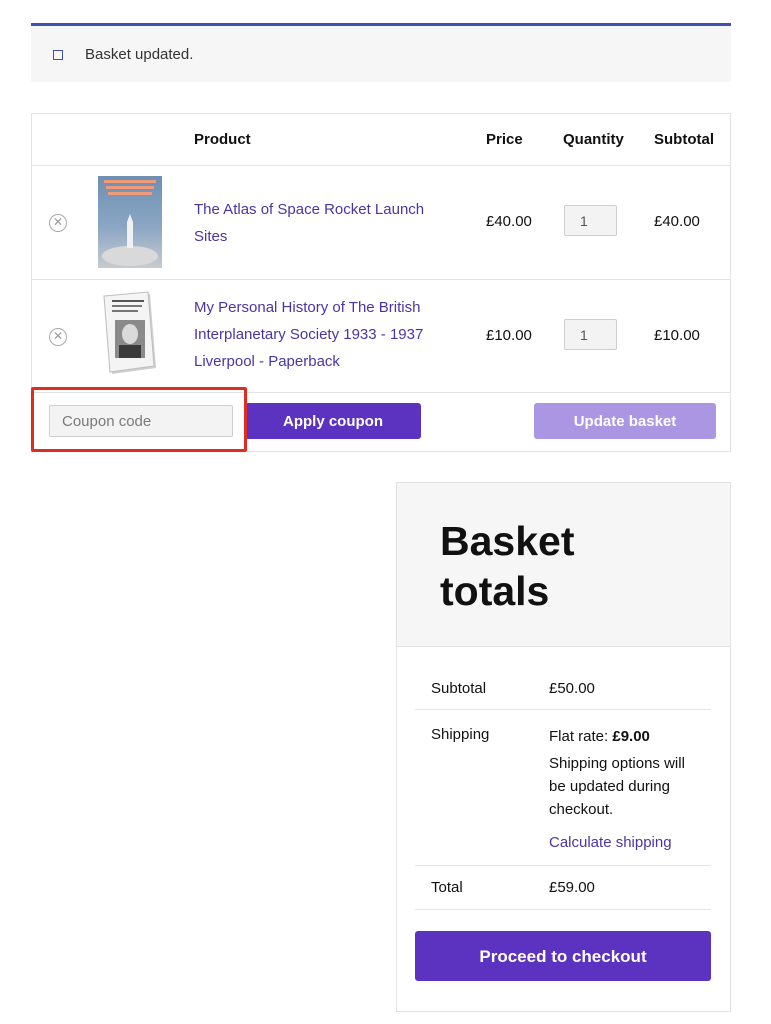  Describe the element at coordinates (625, 421) in the screenshot. I see `update-basket-button: Update basket` at that location.